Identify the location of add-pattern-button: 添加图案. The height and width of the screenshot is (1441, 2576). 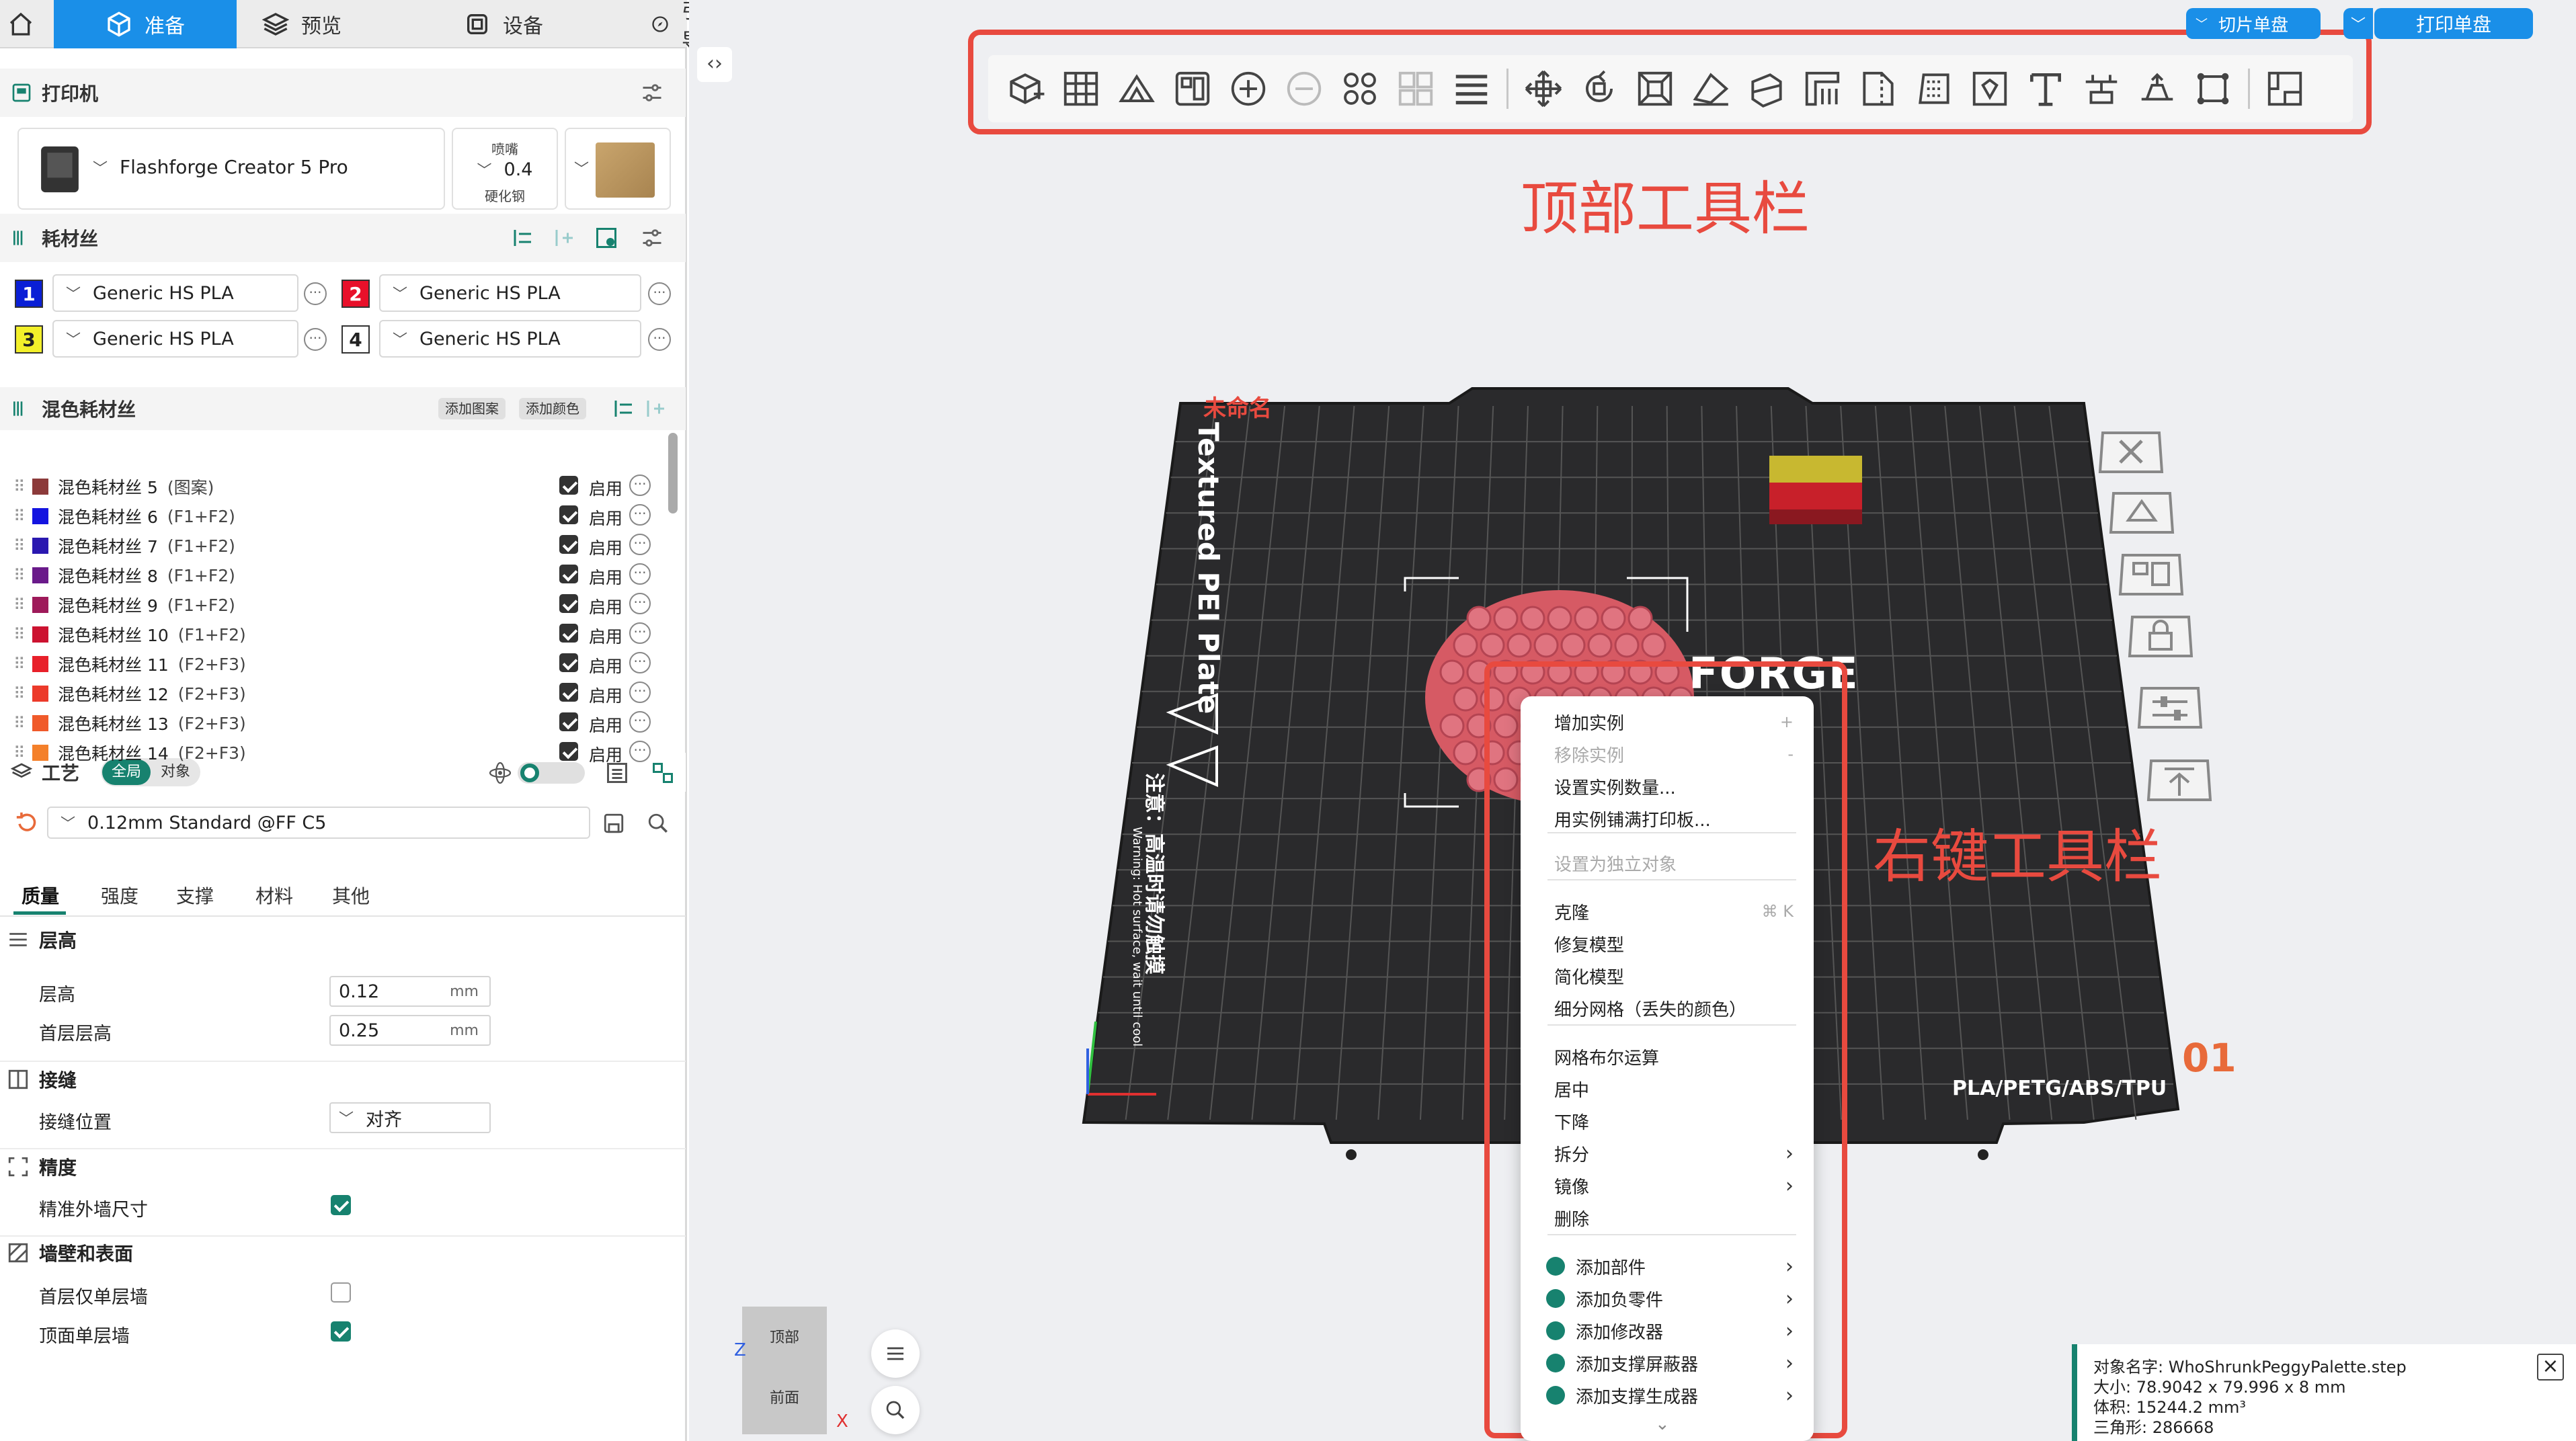
(472, 408).